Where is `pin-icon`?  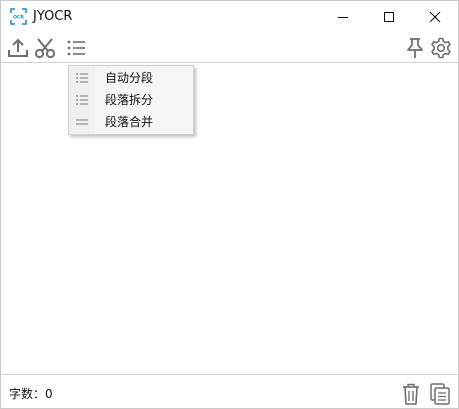
pin-icon is located at coordinates (415, 48).